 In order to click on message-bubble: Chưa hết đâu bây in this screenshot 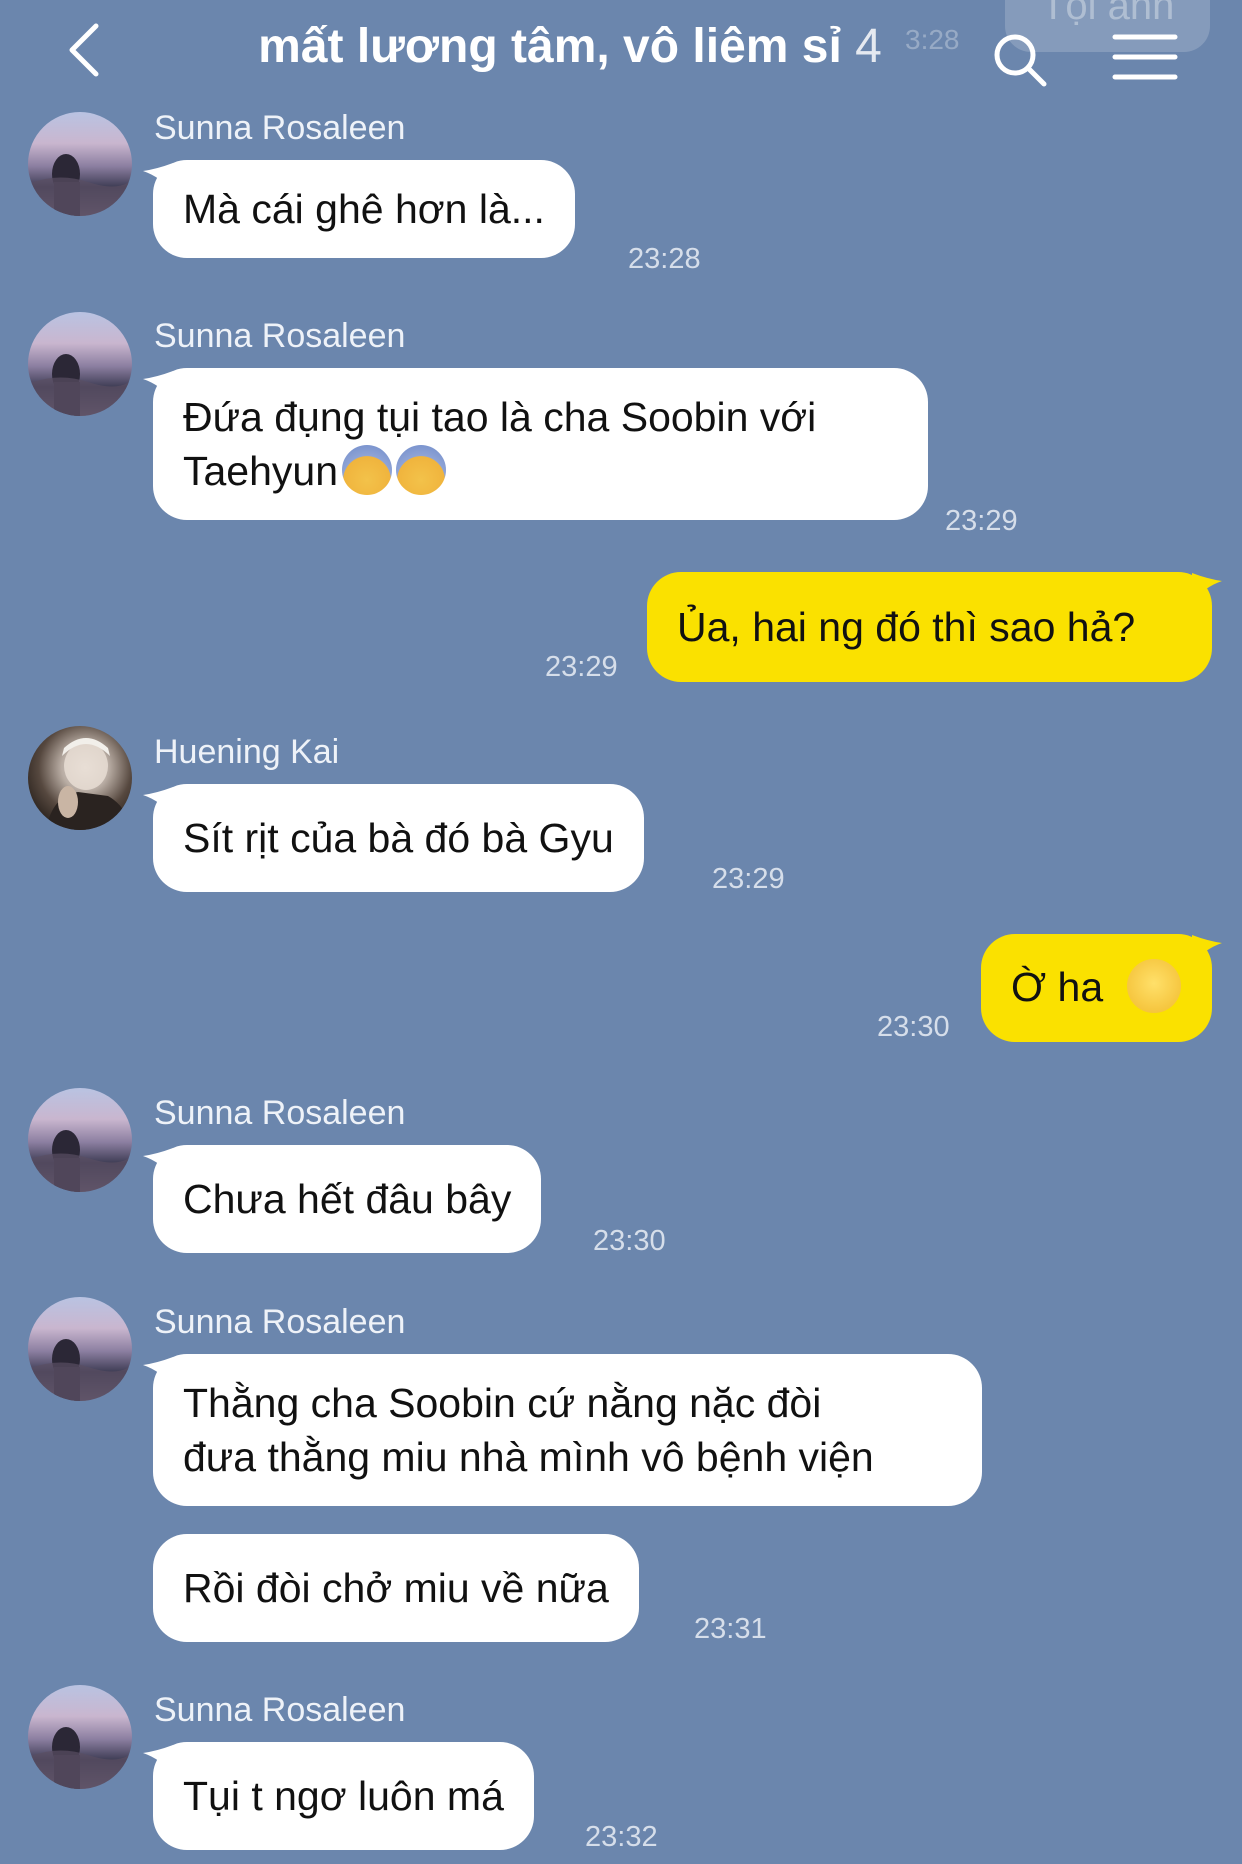, I will do `click(347, 1199)`.